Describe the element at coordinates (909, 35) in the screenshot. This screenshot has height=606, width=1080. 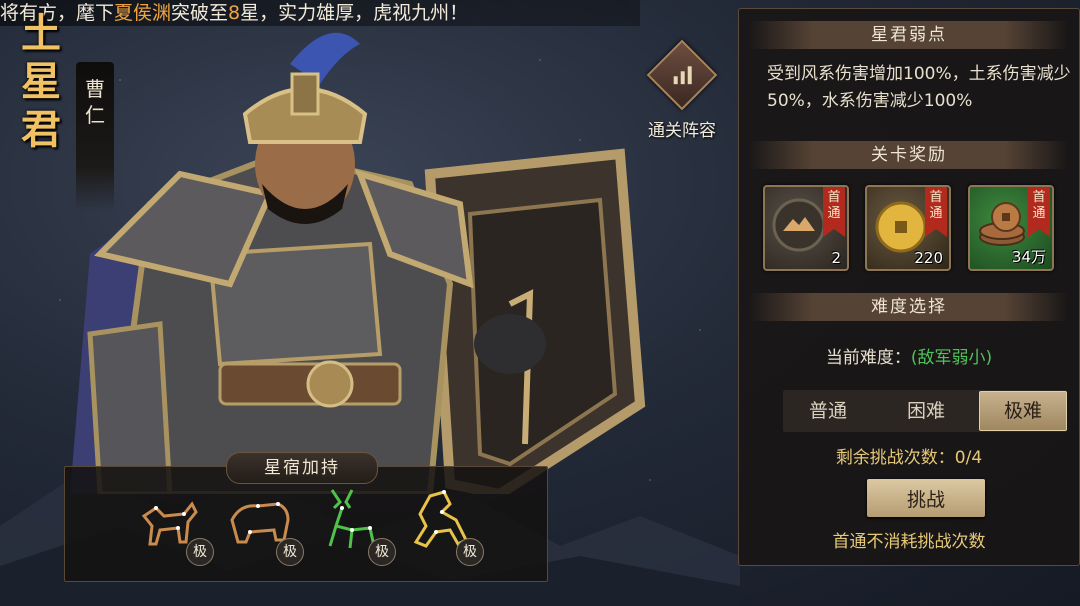
I see `weakness-title: 星君弱点` at that location.